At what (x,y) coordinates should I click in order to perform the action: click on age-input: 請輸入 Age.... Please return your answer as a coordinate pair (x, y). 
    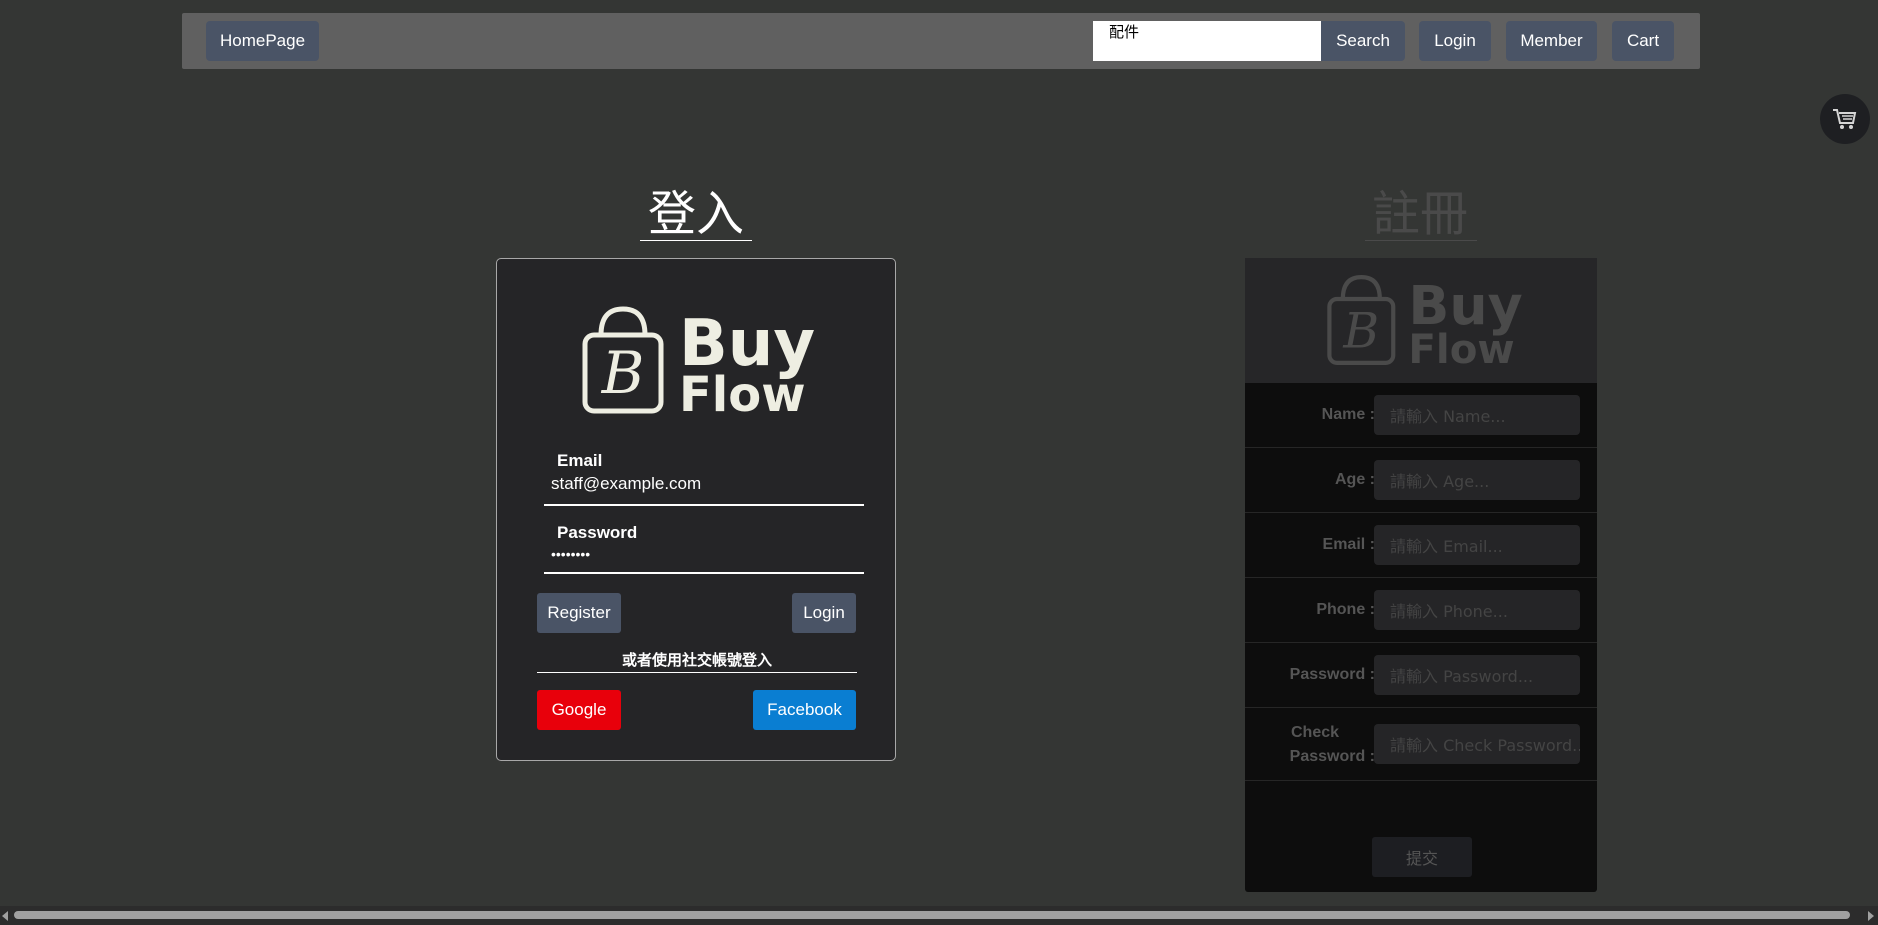
    Looking at the image, I should click on (1477, 480).